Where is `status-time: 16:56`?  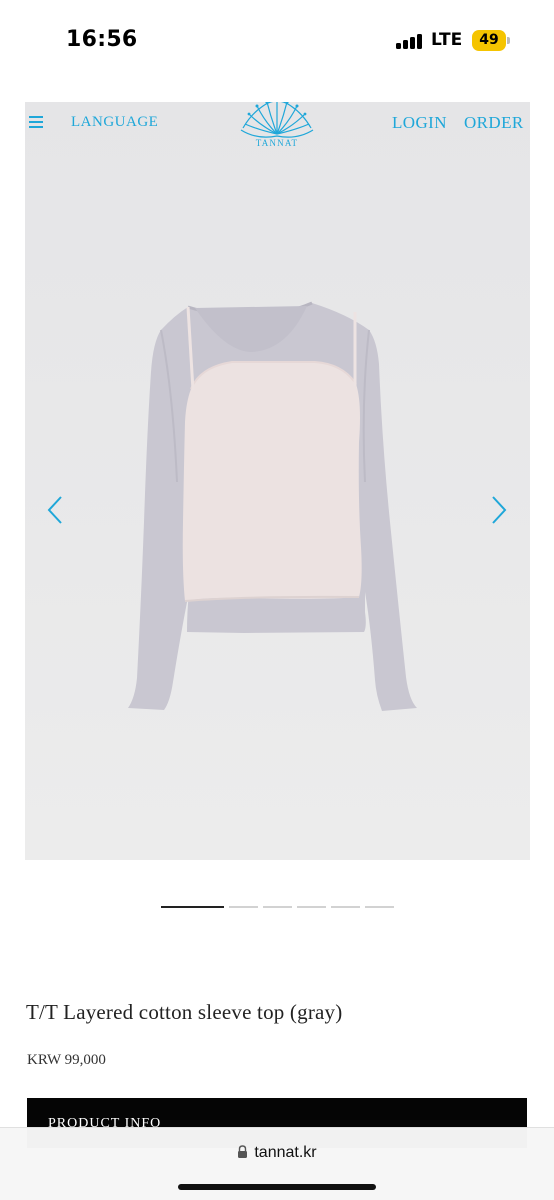 status-time: 16:56 is located at coordinates (102, 39).